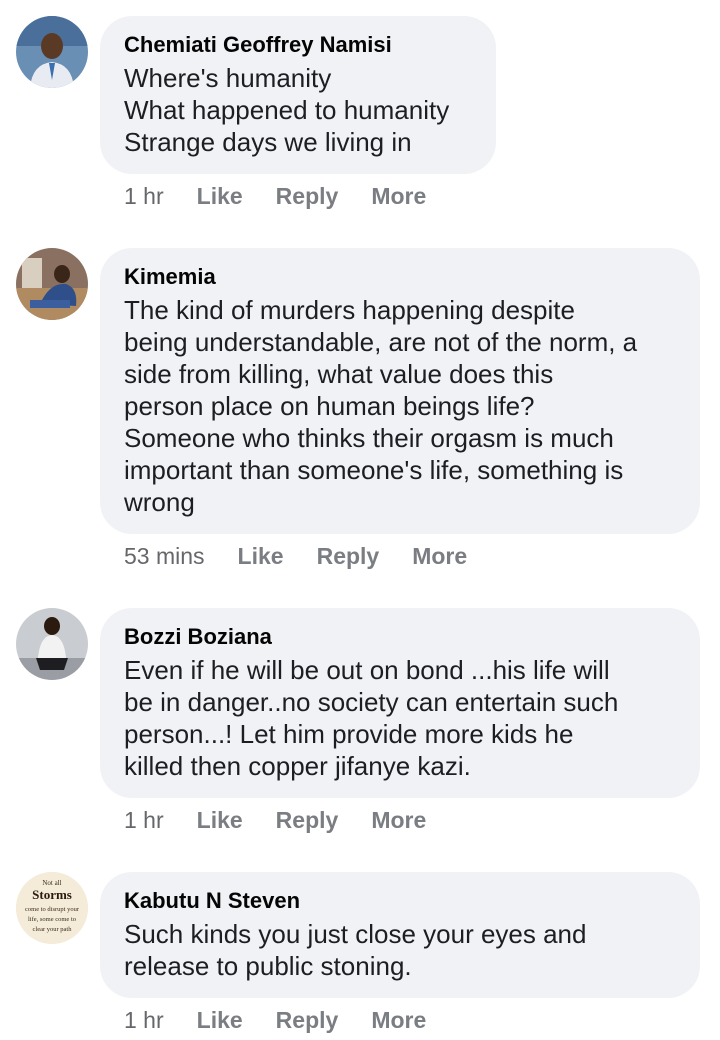  Describe the element at coordinates (400, 637) in the screenshot. I see `comment-author: Bozzi Boziana` at that location.